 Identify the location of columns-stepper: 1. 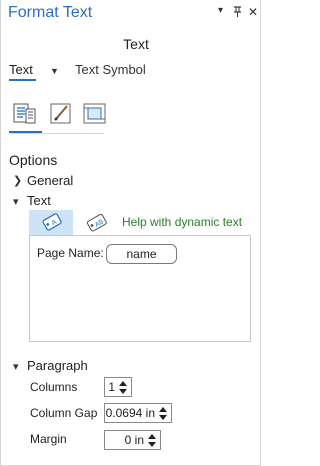
(118, 387).